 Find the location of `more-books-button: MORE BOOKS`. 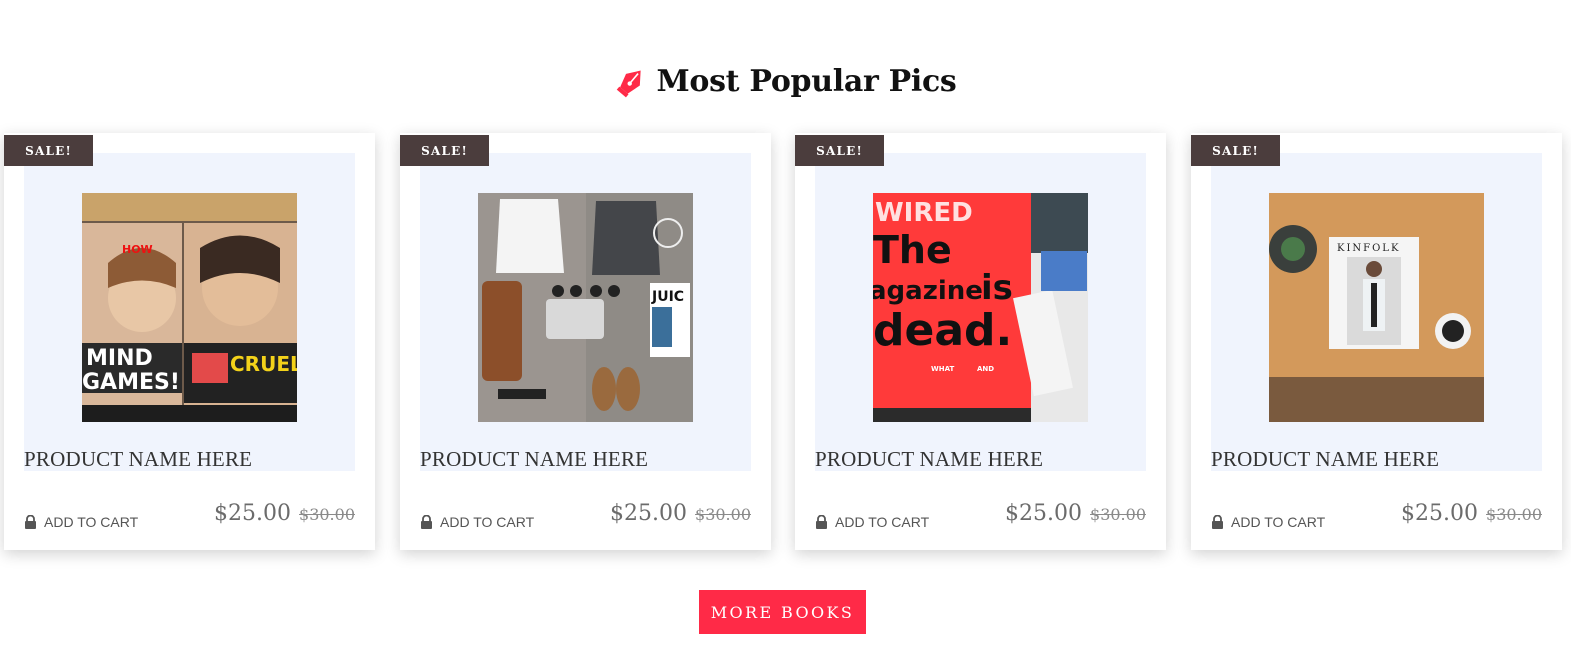

more-books-button: MORE BOOKS is located at coordinates (782, 612).